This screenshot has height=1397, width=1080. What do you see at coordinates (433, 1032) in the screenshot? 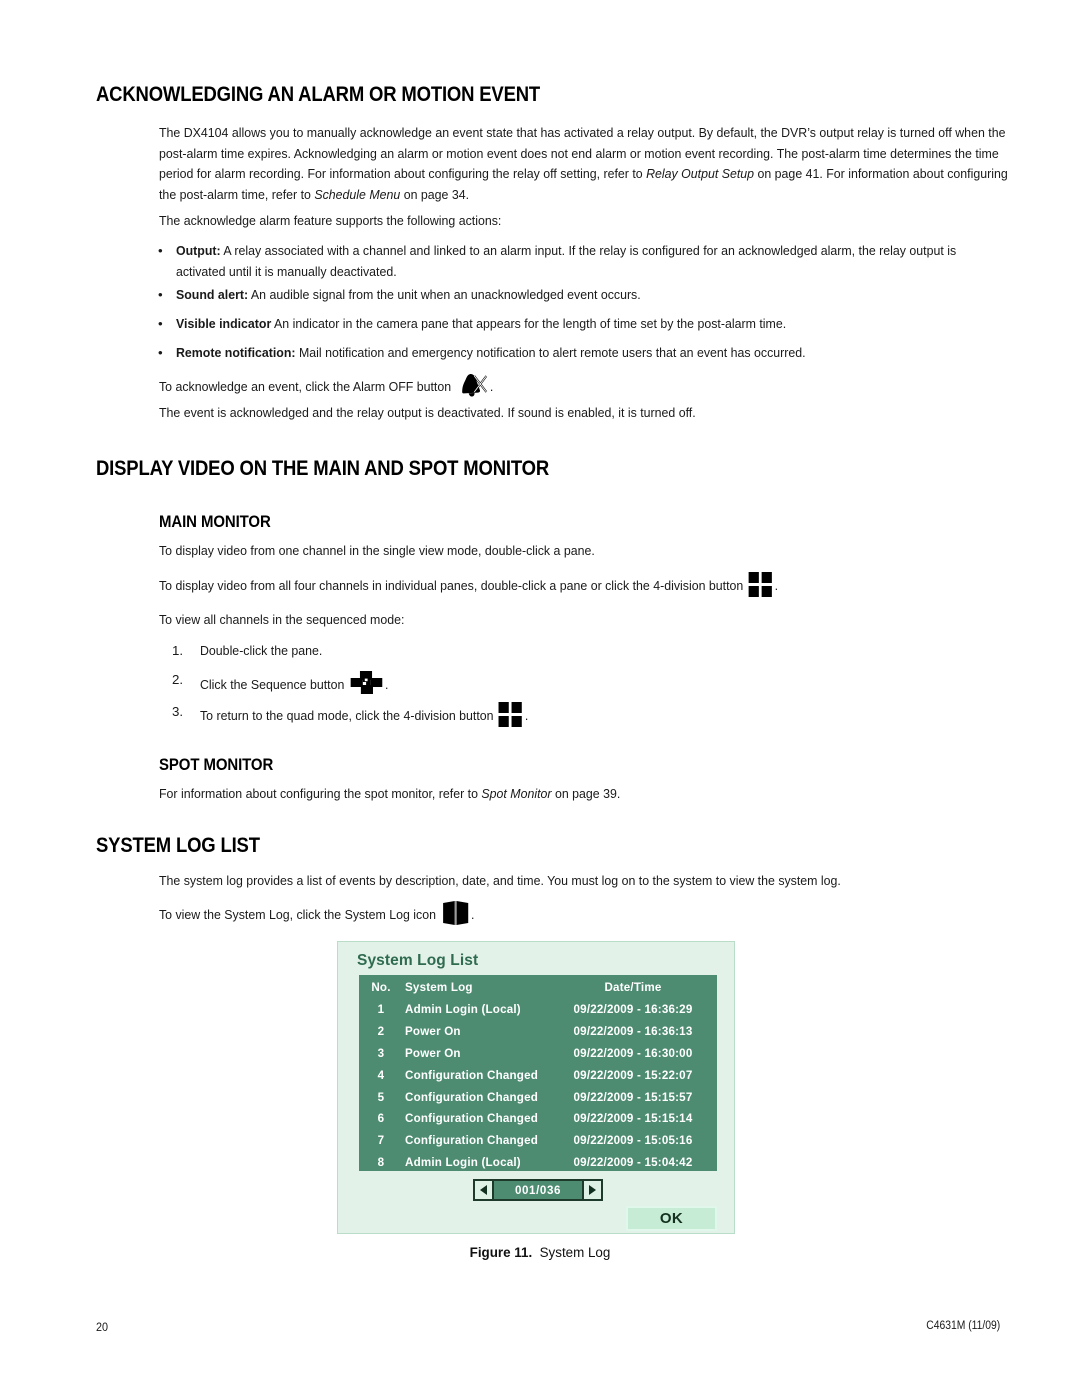
I see `row-log: Power On` at bounding box center [433, 1032].